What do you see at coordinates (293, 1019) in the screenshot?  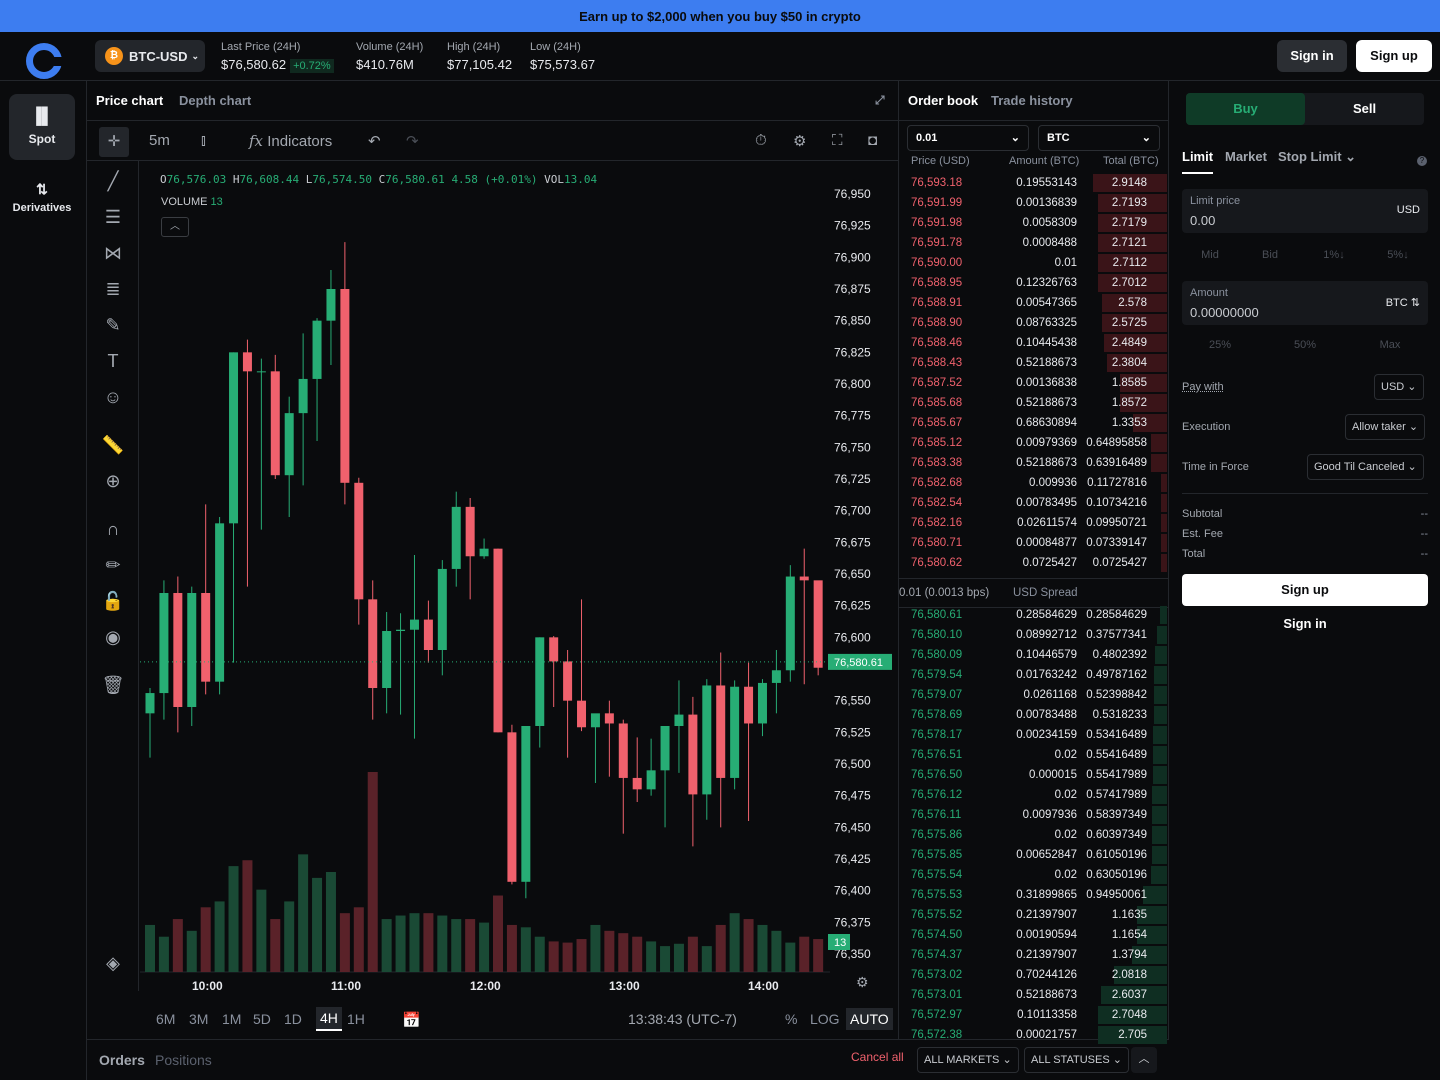 I see `timeframe-1d: 1D` at bounding box center [293, 1019].